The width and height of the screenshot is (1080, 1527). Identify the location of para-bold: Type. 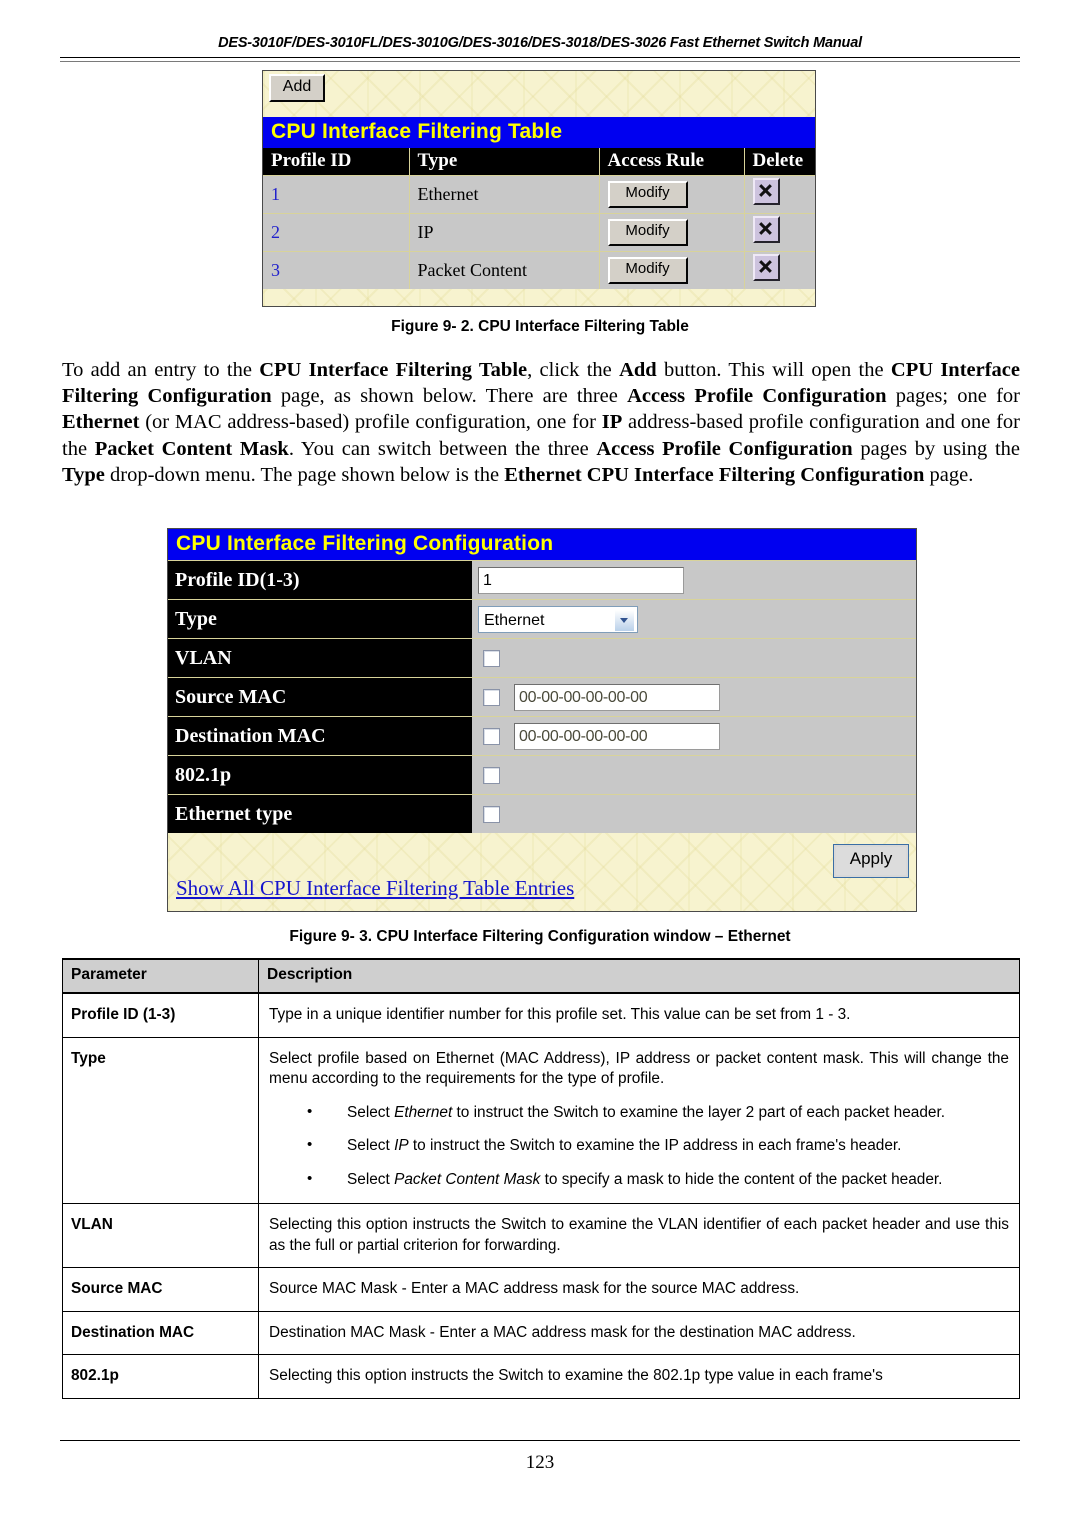
(83, 474).